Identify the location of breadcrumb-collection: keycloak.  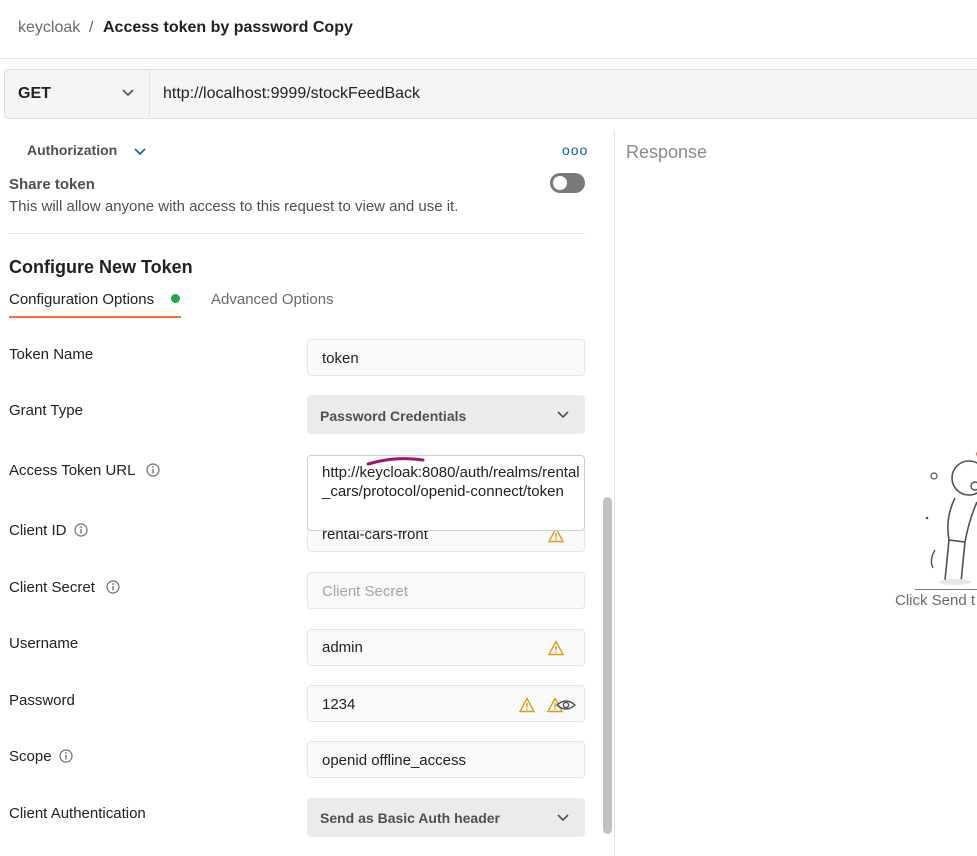
(49, 28).